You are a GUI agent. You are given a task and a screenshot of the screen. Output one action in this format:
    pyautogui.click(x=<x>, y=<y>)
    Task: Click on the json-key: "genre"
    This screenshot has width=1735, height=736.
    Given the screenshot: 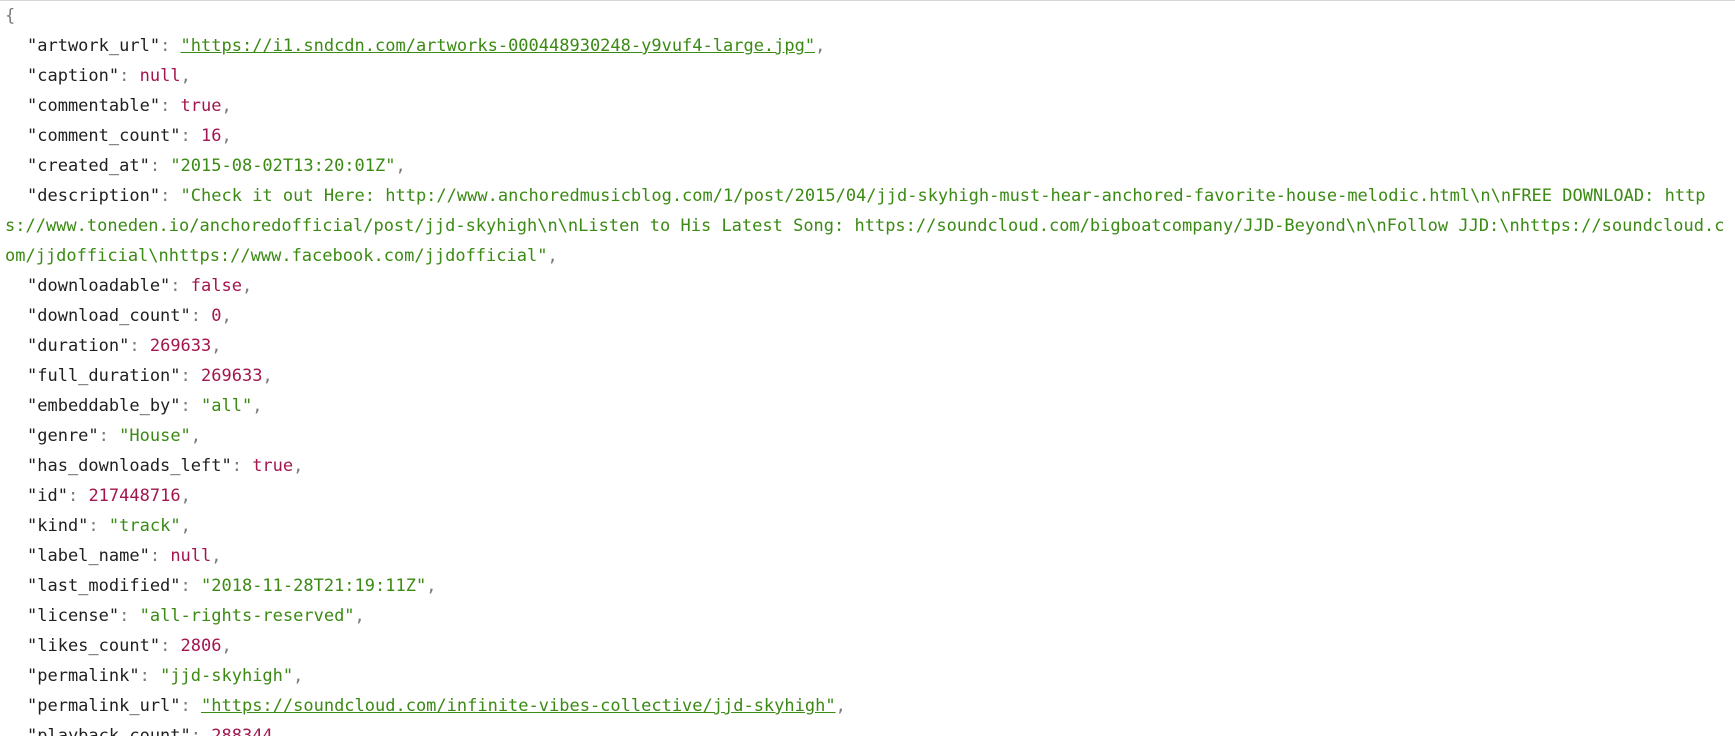 What is the action you would take?
    pyautogui.click(x=63, y=436)
    